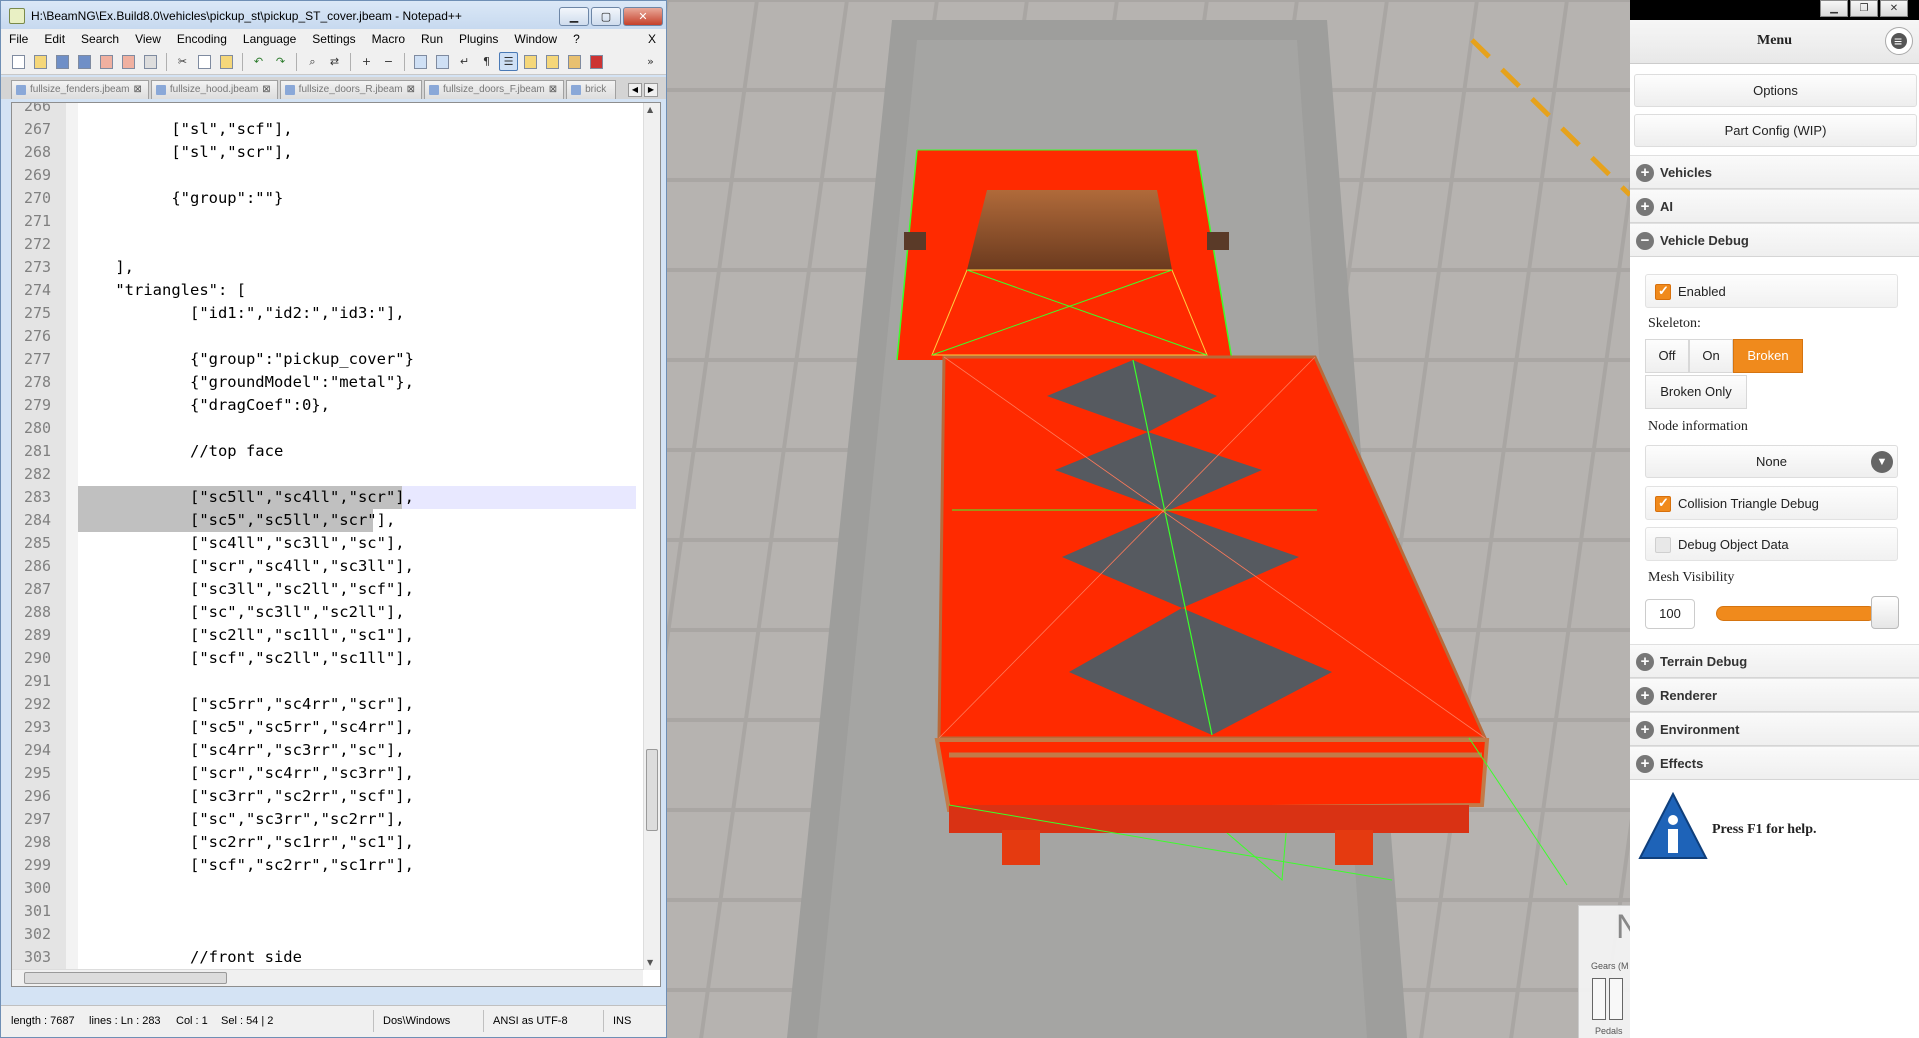  I want to click on code-line: 272, so click(330, 244).